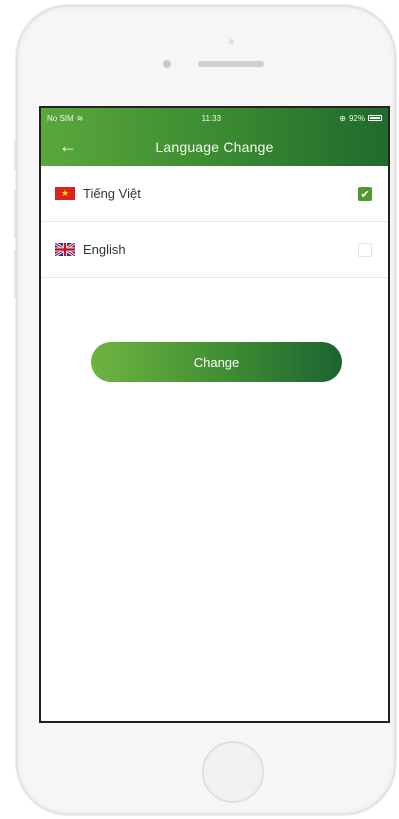  I want to click on vietnam-flag-icon: ★, so click(65, 193).